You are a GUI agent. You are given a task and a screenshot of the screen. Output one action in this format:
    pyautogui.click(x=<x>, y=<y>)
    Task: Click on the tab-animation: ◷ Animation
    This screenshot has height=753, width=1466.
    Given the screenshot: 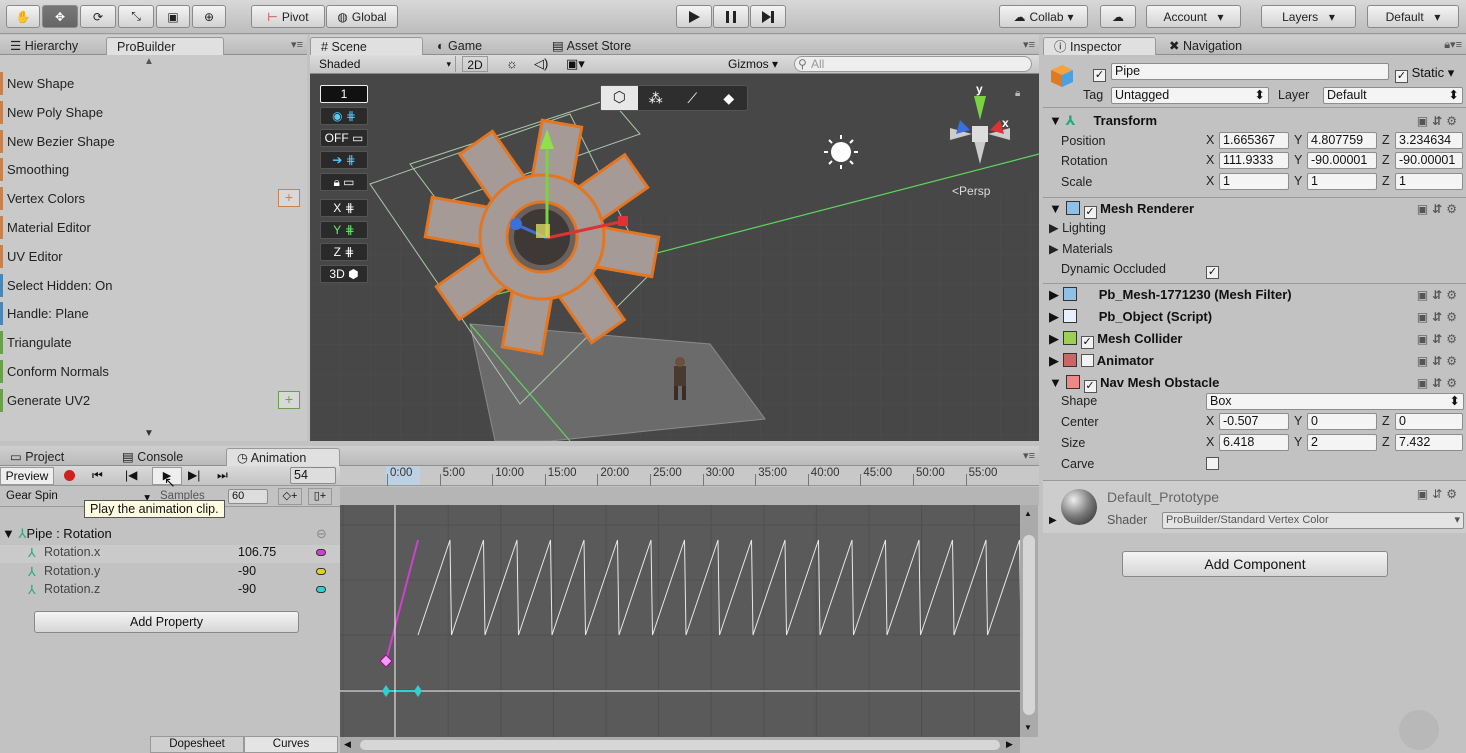 What is the action you would take?
    pyautogui.click(x=283, y=457)
    